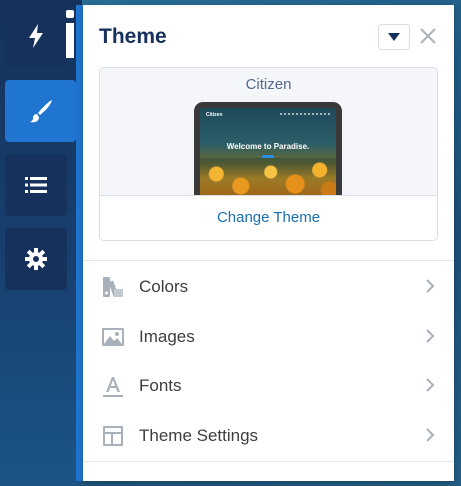 The height and width of the screenshot is (486, 461). What do you see at coordinates (113, 337) in the screenshot?
I see `image-icon` at bounding box center [113, 337].